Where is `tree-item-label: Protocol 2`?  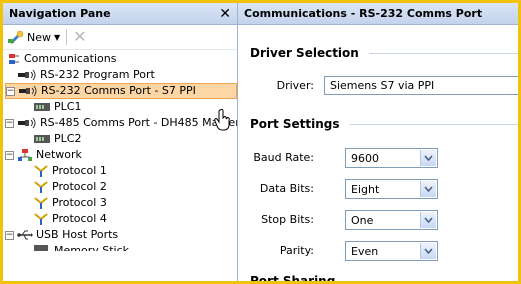
tree-item-label: Protocol 2 is located at coordinates (79, 186).